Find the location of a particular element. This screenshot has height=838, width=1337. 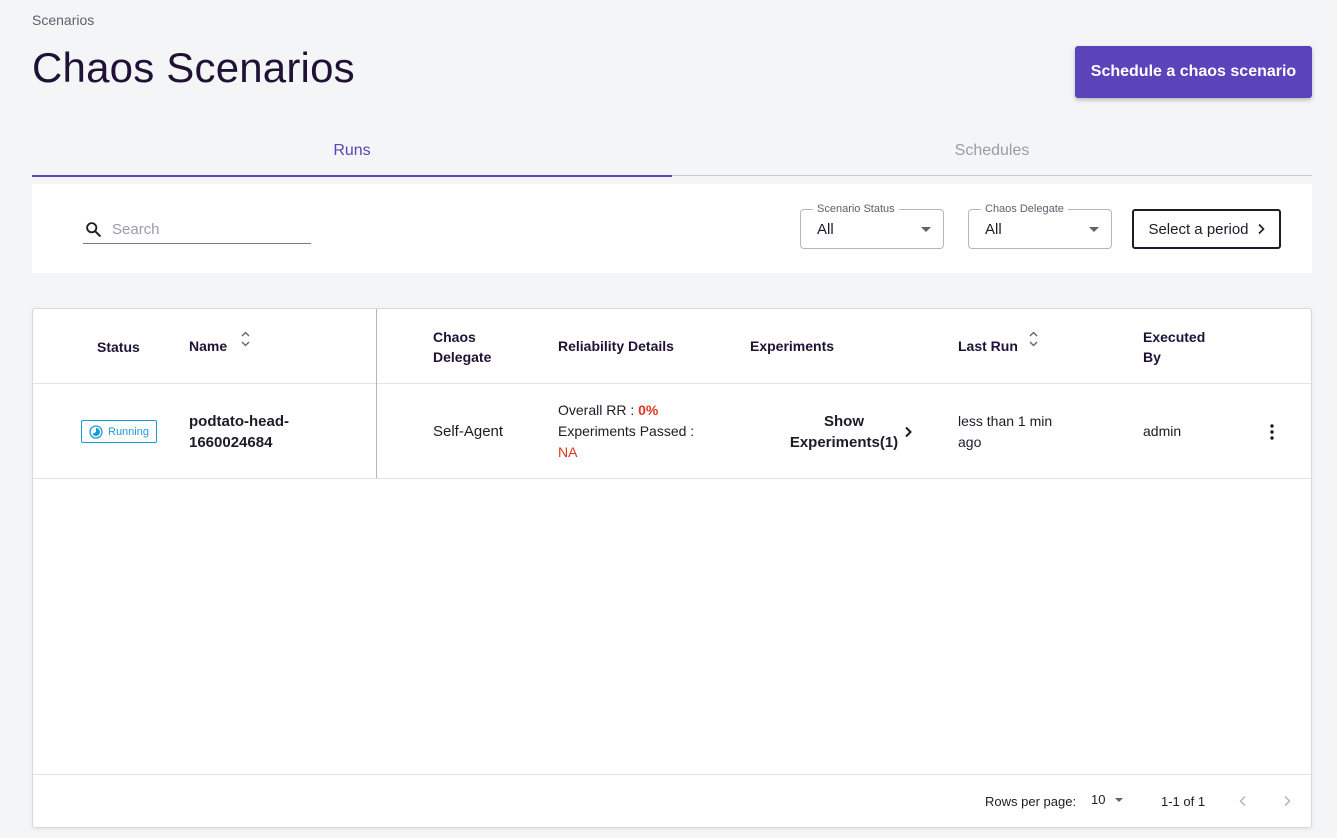

header-chaos-delegate: Chaos Delegate is located at coordinates (462, 347).